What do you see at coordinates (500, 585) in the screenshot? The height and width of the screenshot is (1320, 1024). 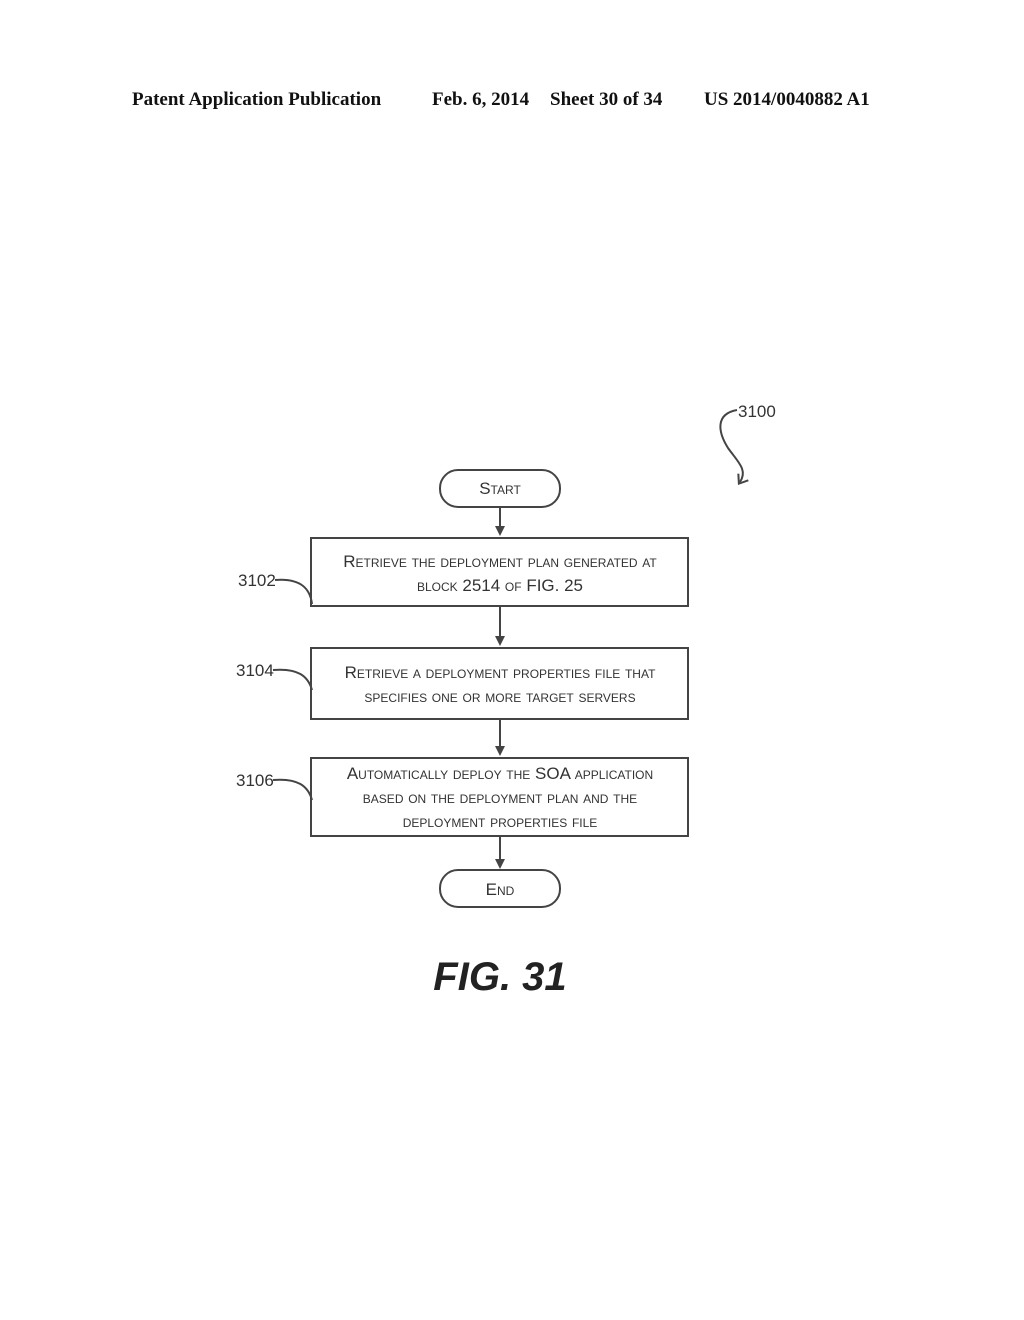 I see `step-3102-line-2: block 2514 of FIG. 25` at bounding box center [500, 585].